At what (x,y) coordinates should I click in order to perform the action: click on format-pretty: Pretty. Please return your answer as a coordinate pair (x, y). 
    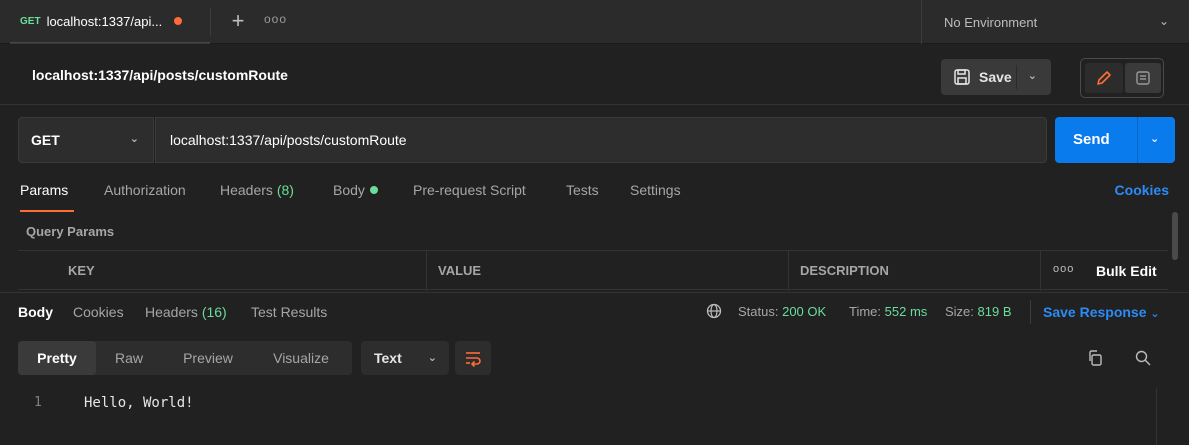
    Looking at the image, I should click on (57, 358).